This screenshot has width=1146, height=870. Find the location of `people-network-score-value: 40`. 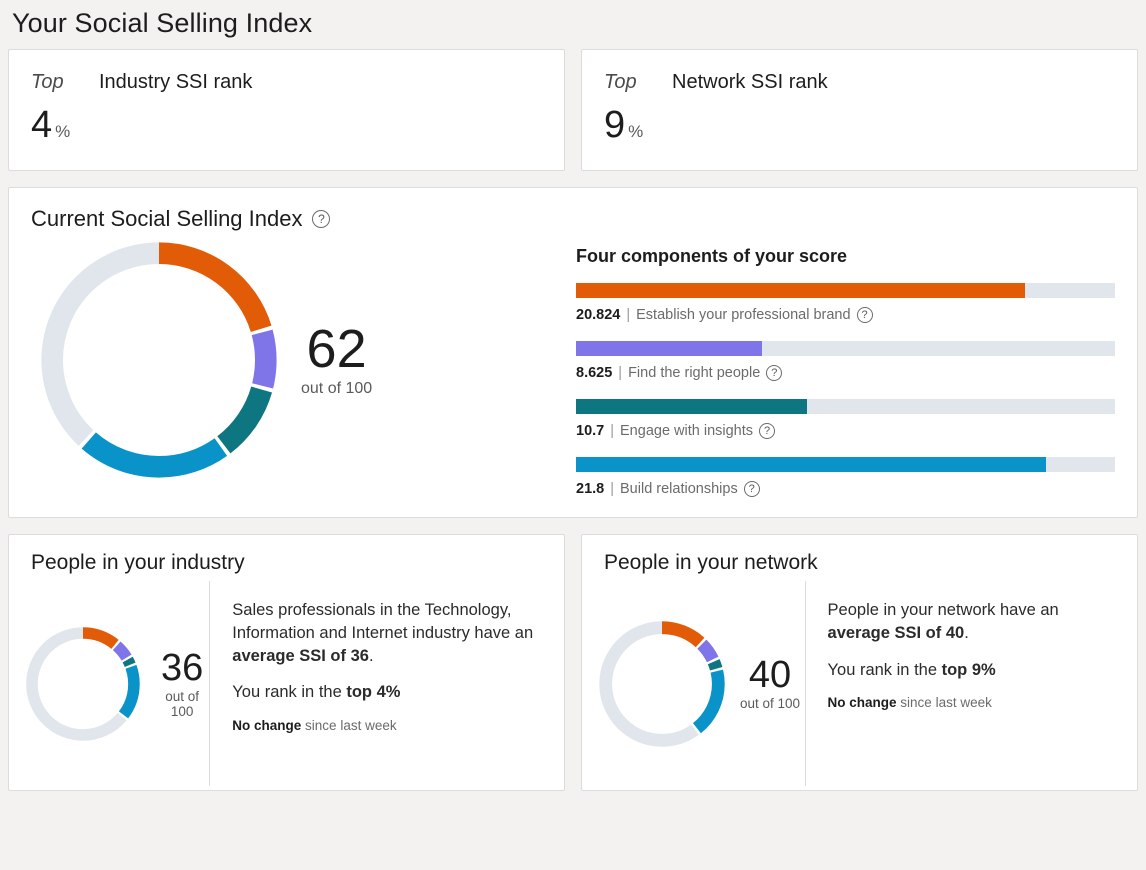

people-network-score-value: 40 is located at coordinates (770, 675).